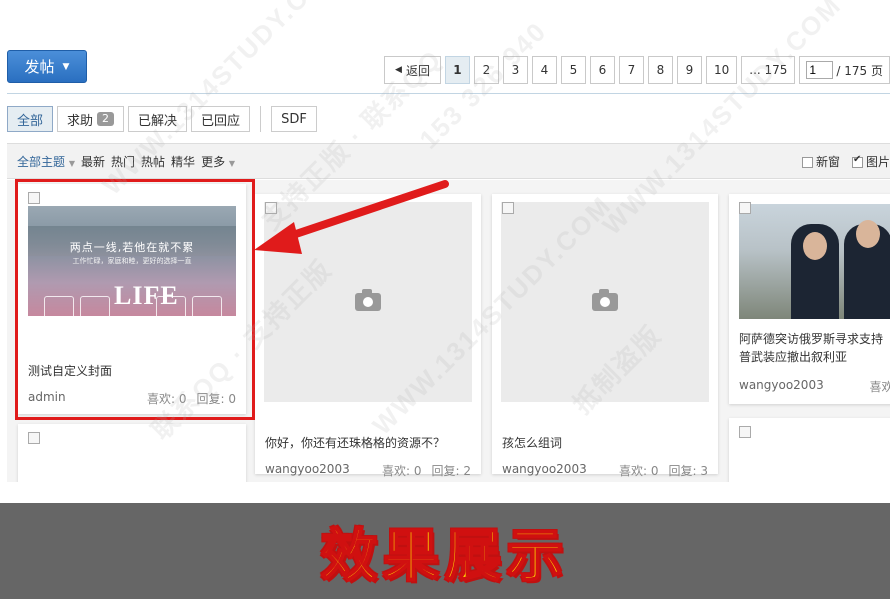 The image size is (890, 599). What do you see at coordinates (602, 70) in the screenshot?
I see `page-link-6: 6` at bounding box center [602, 70].